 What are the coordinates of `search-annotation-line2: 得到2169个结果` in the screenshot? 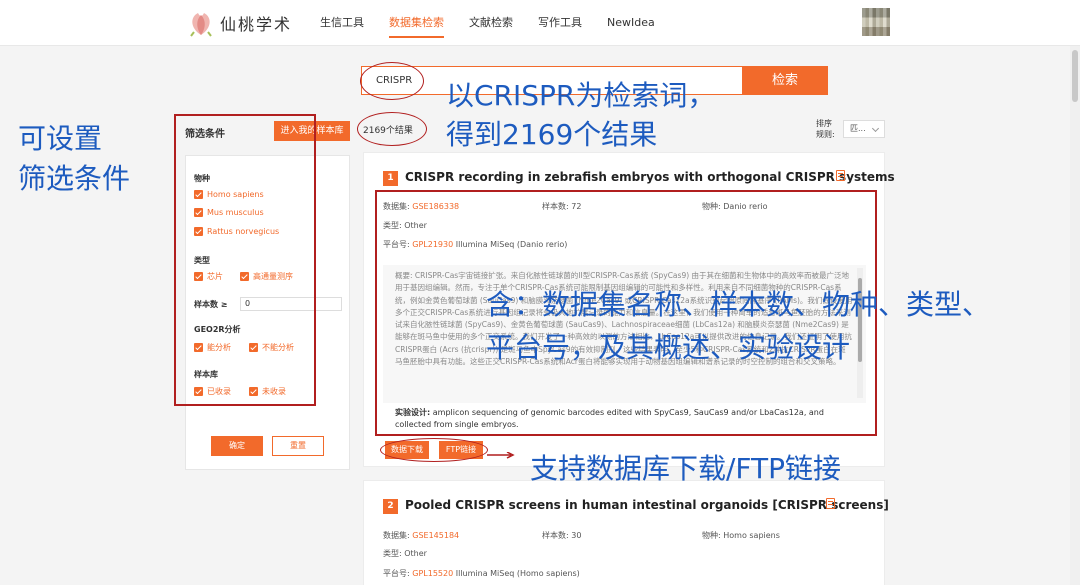 It's located at (552, 134).